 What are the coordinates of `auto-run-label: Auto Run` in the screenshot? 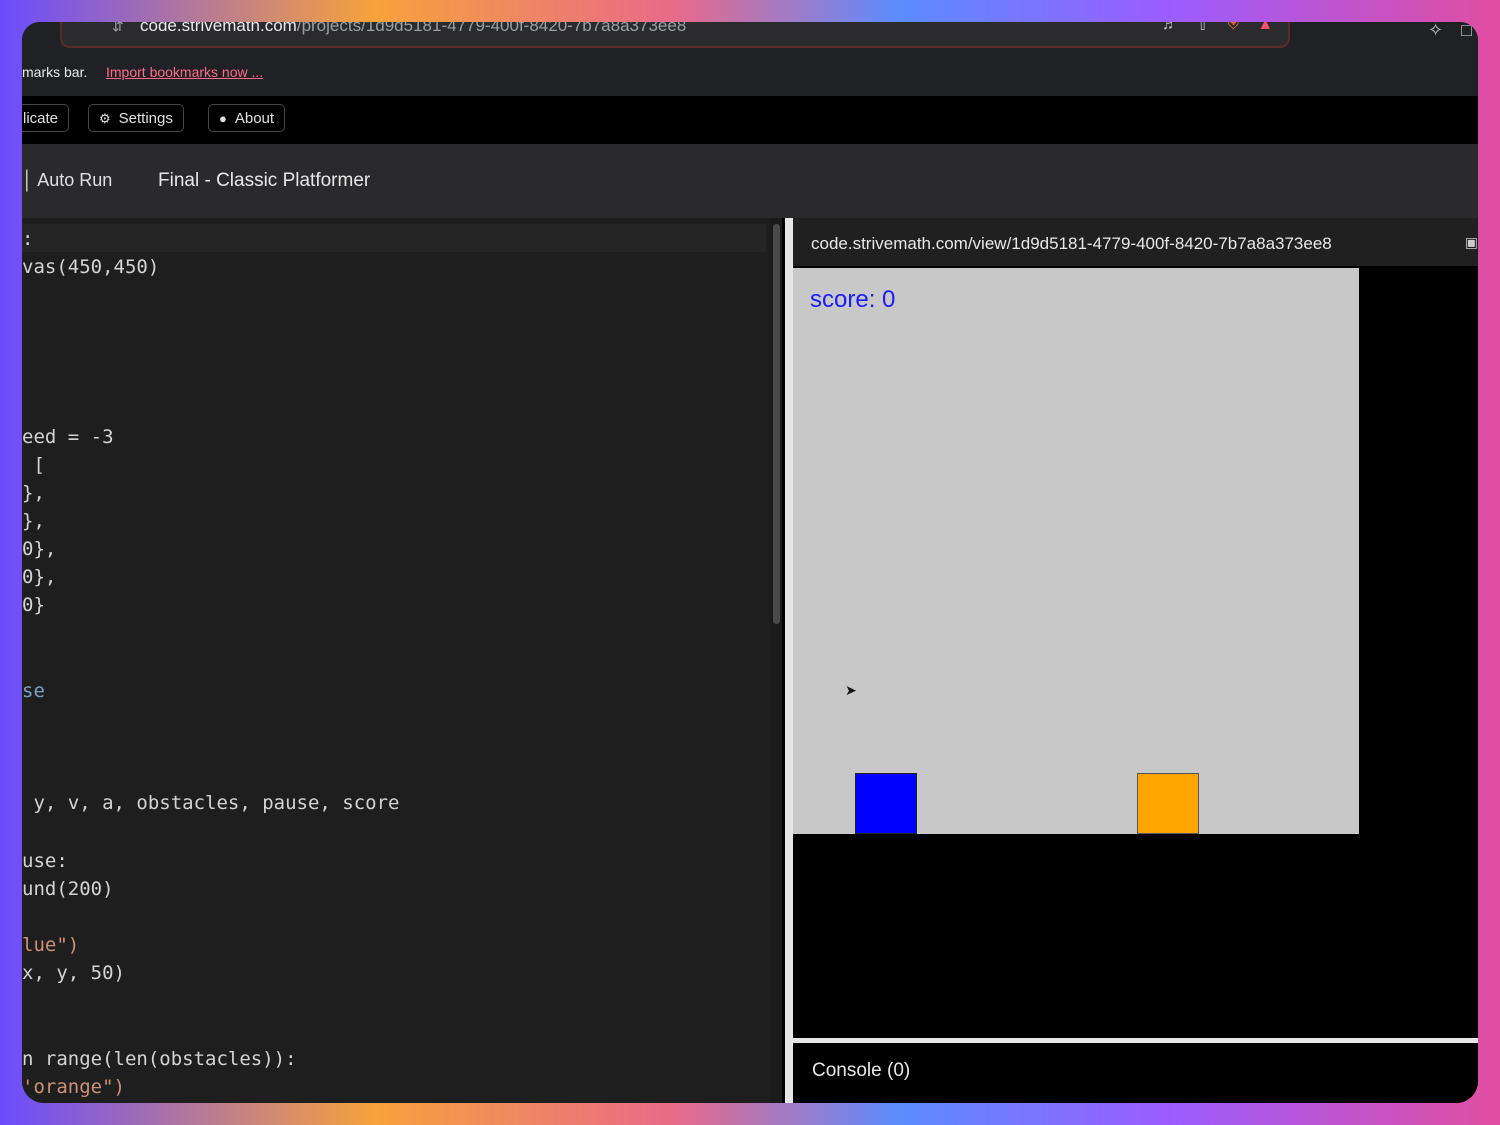 It's located at (75, 180).